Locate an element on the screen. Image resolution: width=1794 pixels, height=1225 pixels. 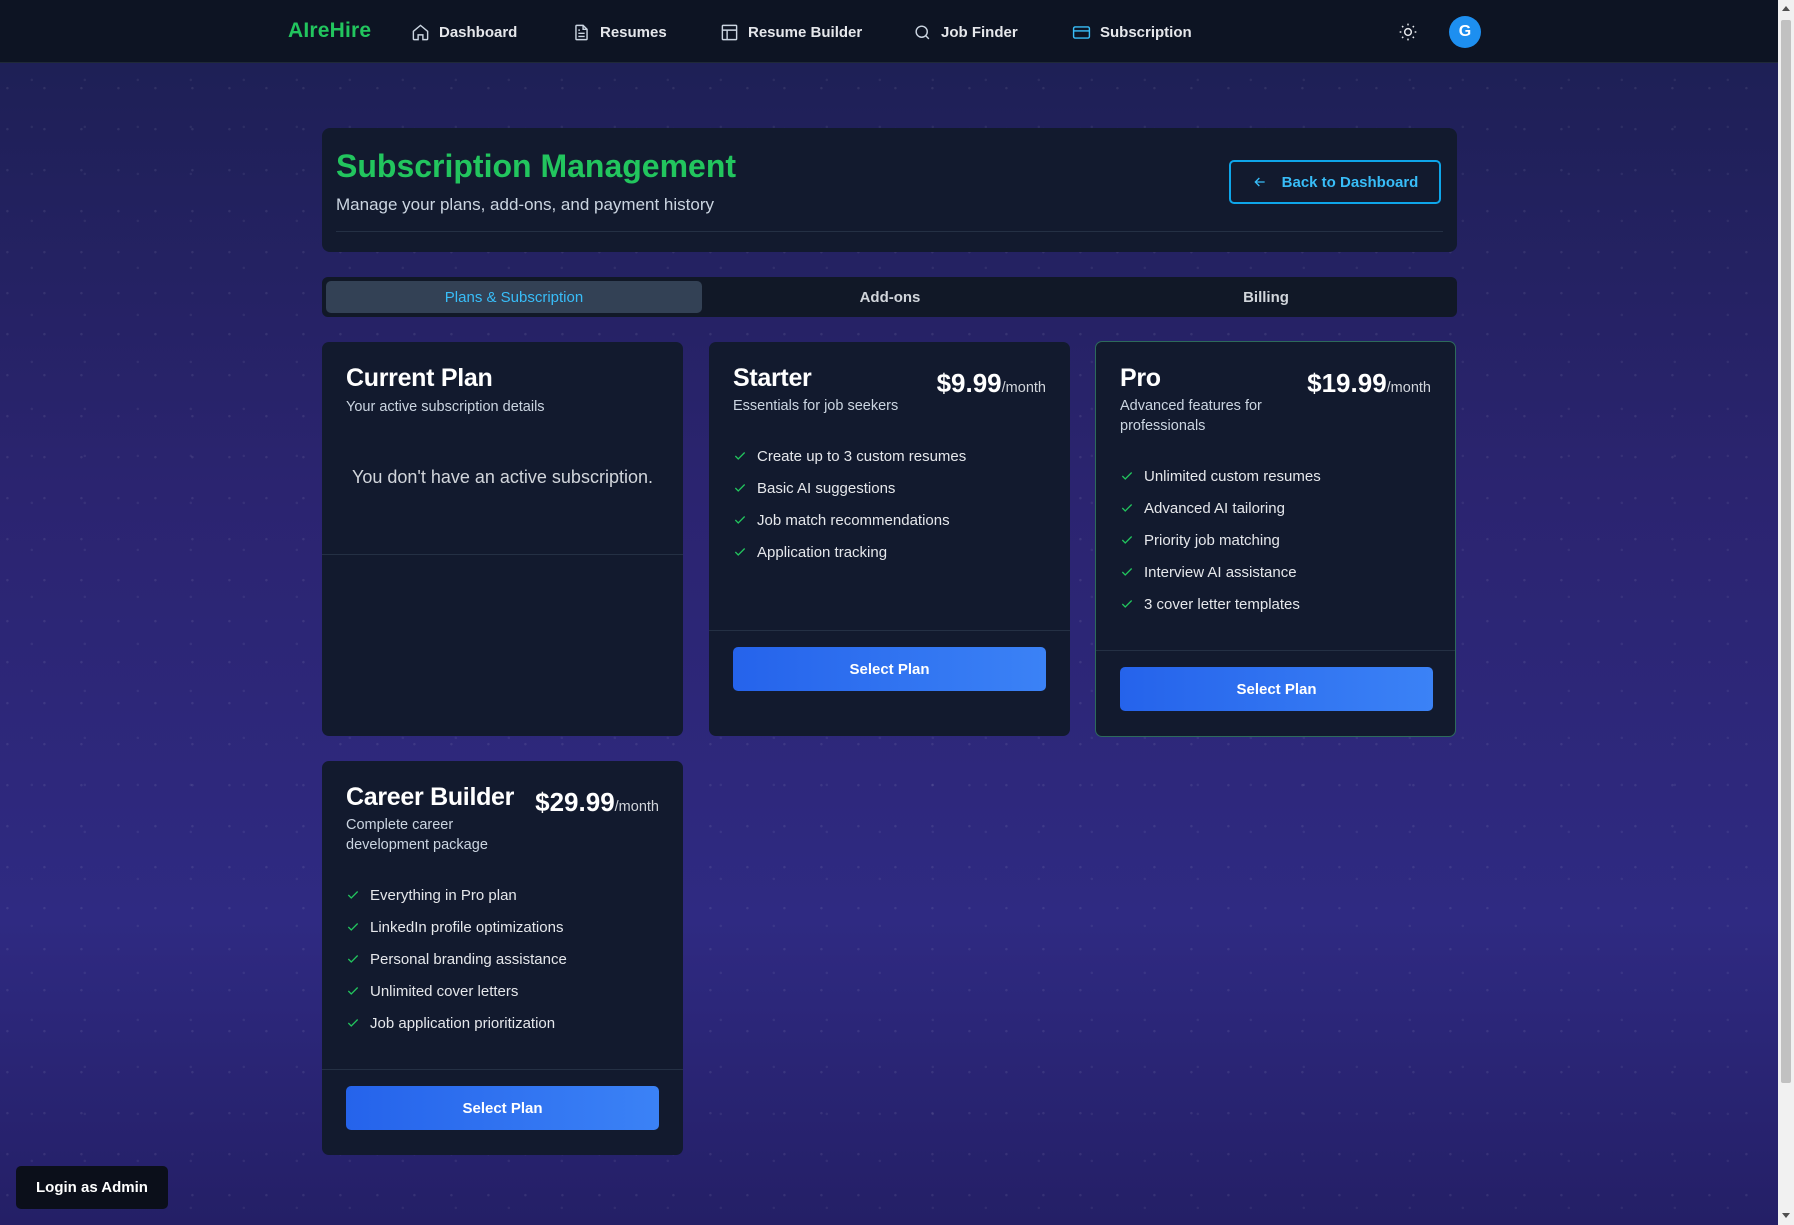
feature-item: Application tracking is located at coordinates (849, 552).